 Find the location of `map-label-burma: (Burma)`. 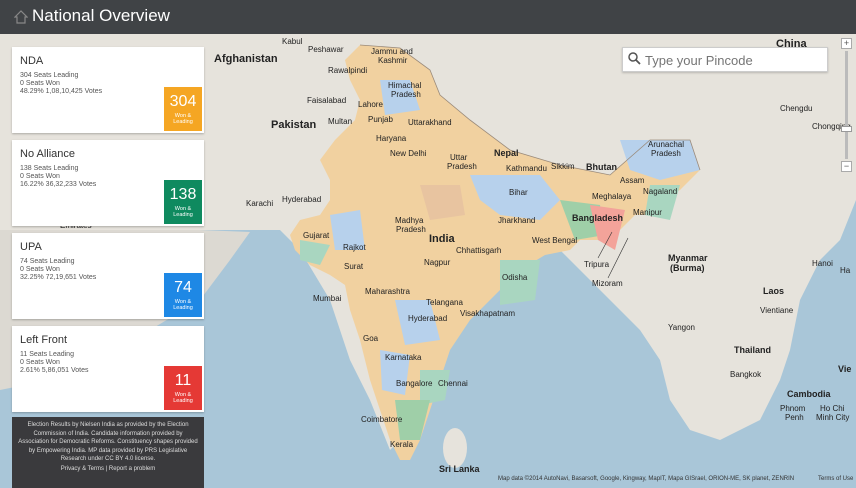

map-label-burma: (Burma) is located at coordinates (687, 268).